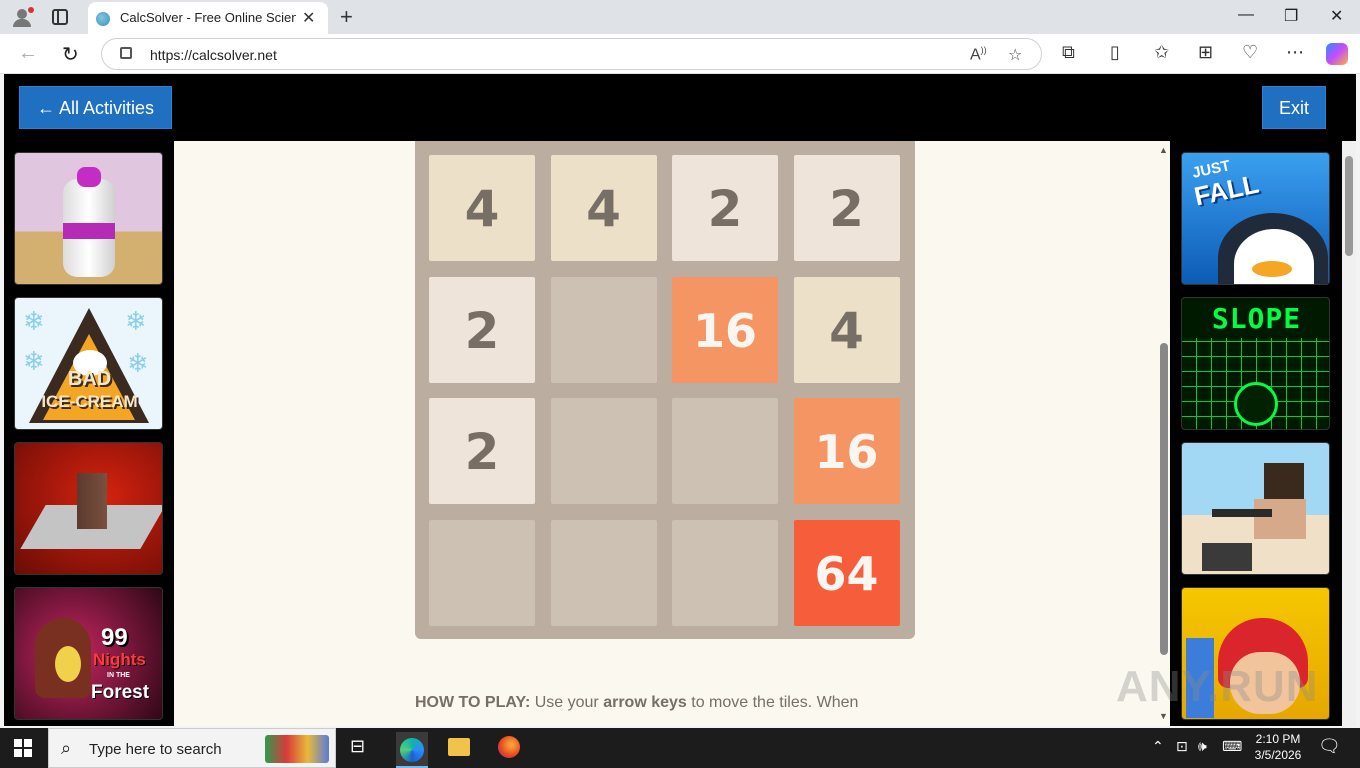 The image size is (1360, 768). I want to click on bad-ice-cream-logo-bottom: ICE-CREAM, so click(89, 401).